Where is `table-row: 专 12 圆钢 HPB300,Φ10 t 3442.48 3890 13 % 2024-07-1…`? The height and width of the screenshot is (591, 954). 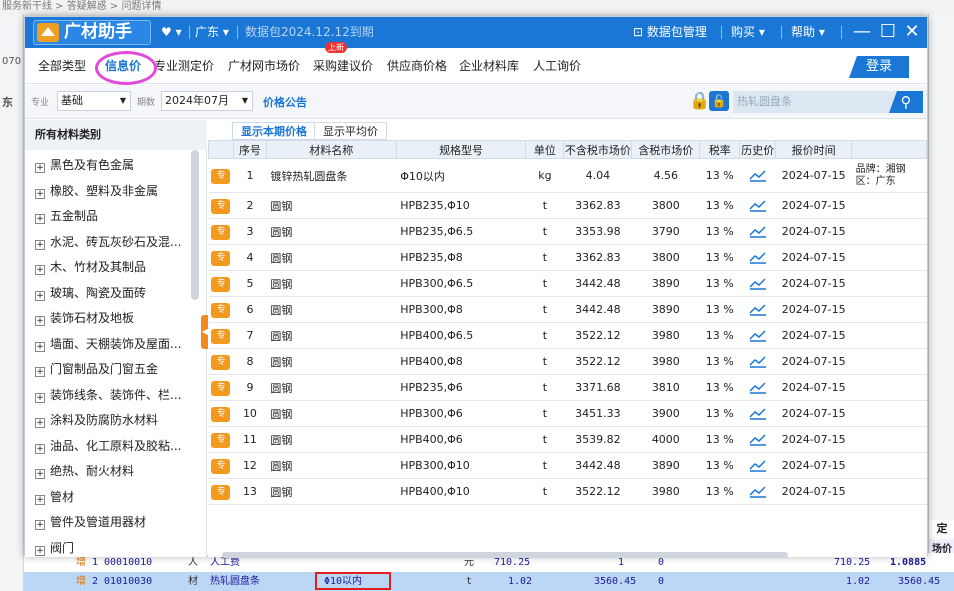
table-row: 专 12 圆钢 HPB300,Φ10 t 3442.48 3890 13 % 2024-07-1… is located at coordinates (567, 465).